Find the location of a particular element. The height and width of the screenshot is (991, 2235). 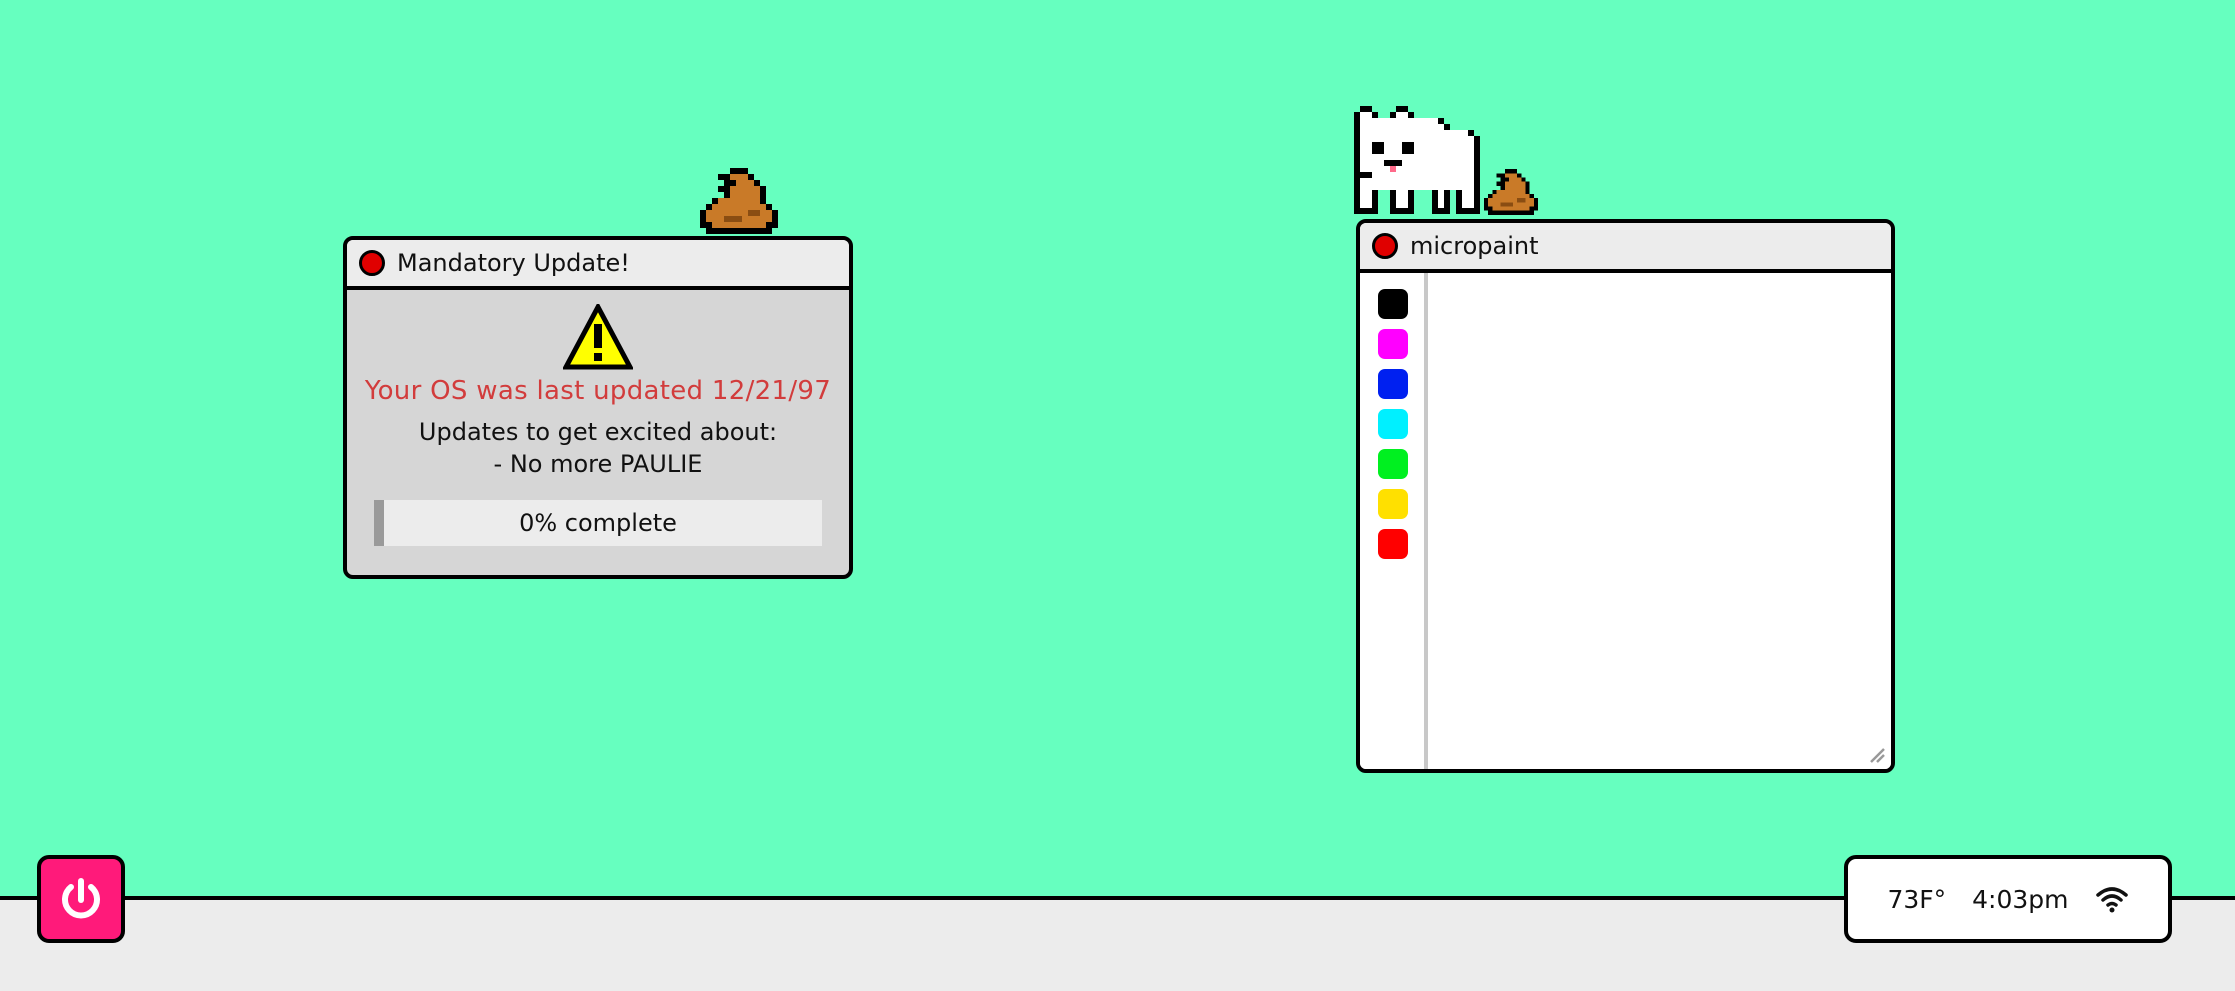

update-window-titlebar: Mandatory Update! is located at coordinates (598, 265).